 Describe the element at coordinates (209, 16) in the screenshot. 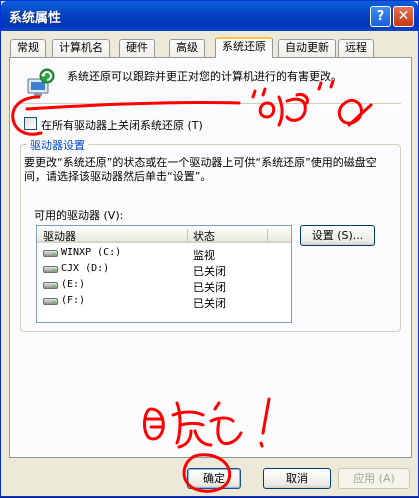

I see `title-bar: 系统属性 ? ✕` at that location.